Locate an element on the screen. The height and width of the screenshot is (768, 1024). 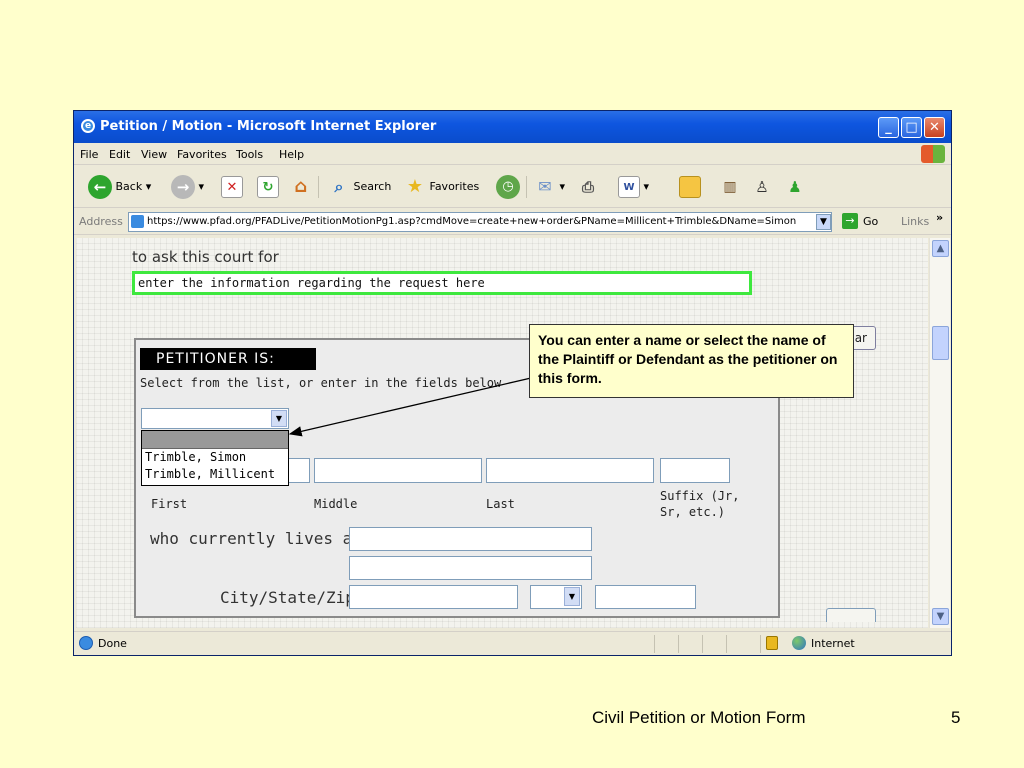
search-label: Search is located at coordinates (372, 186).